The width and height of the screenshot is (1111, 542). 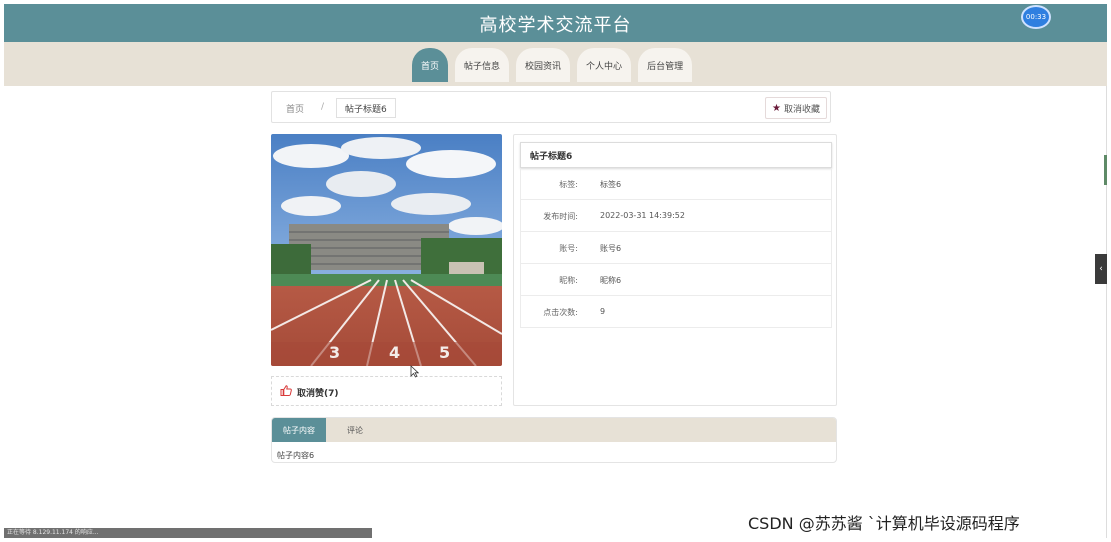 I want to click on info-value: 9, so click(x=603, y=311).